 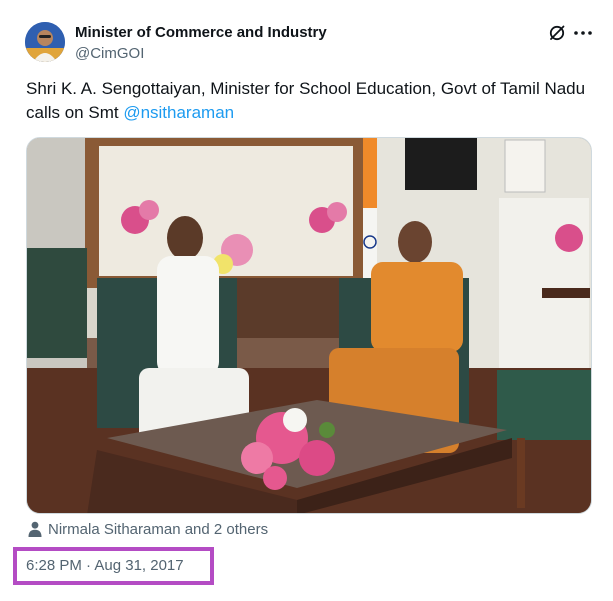 I want to click on grok-icon, so click(x=557, y=33).